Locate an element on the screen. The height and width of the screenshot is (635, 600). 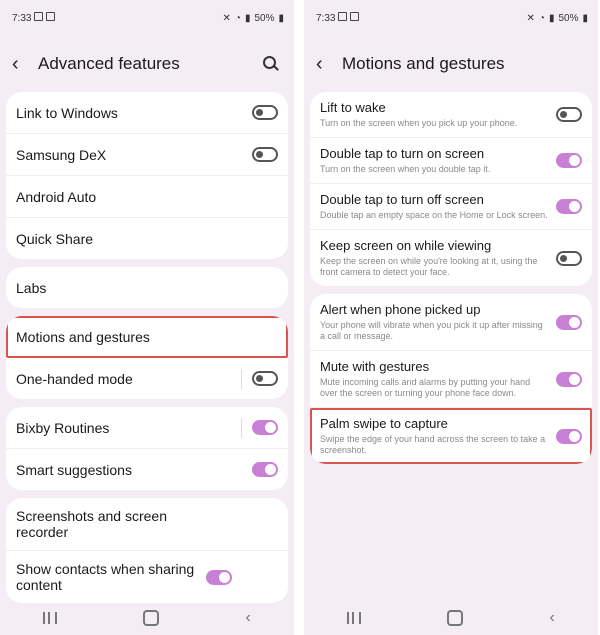
settings-item-motions-and-gestures: Motions and gestures is located at coordinates (147, 337).